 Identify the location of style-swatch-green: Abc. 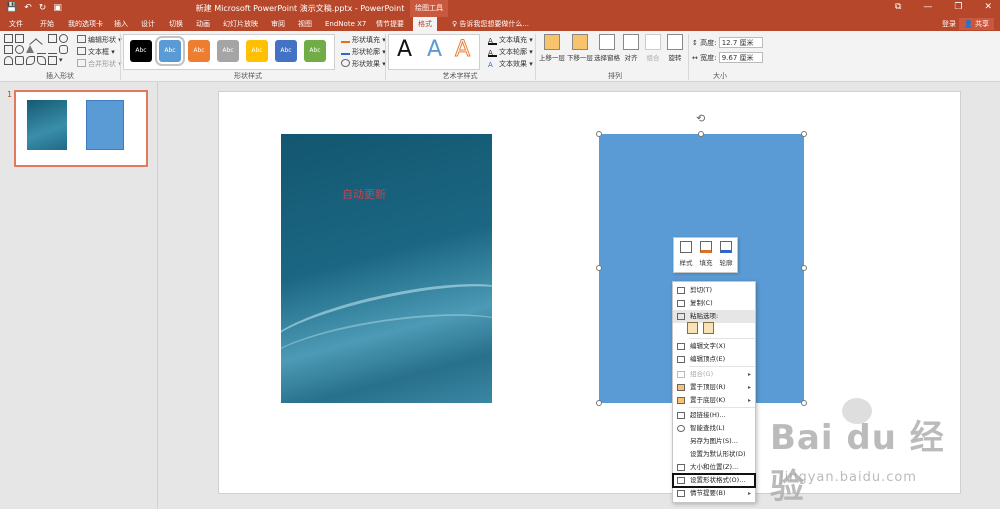
(315, 51).